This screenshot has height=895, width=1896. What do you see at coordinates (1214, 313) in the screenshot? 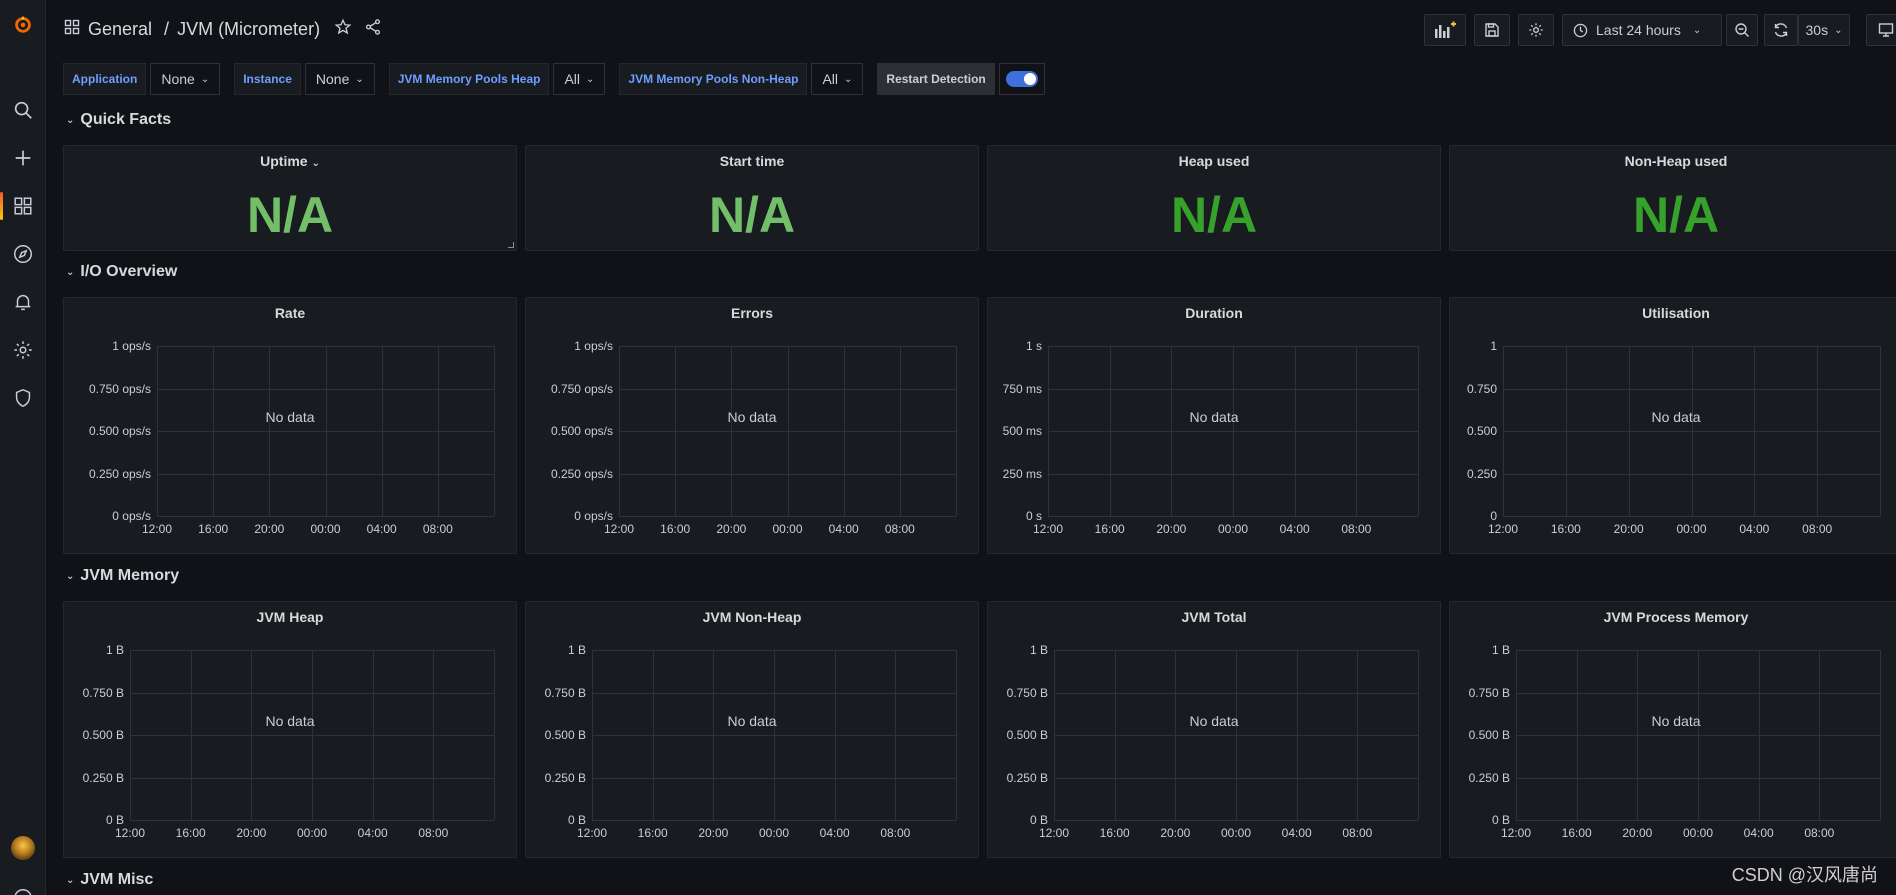
I see `panel-title: Duration` at bounding box center [1214, 313].